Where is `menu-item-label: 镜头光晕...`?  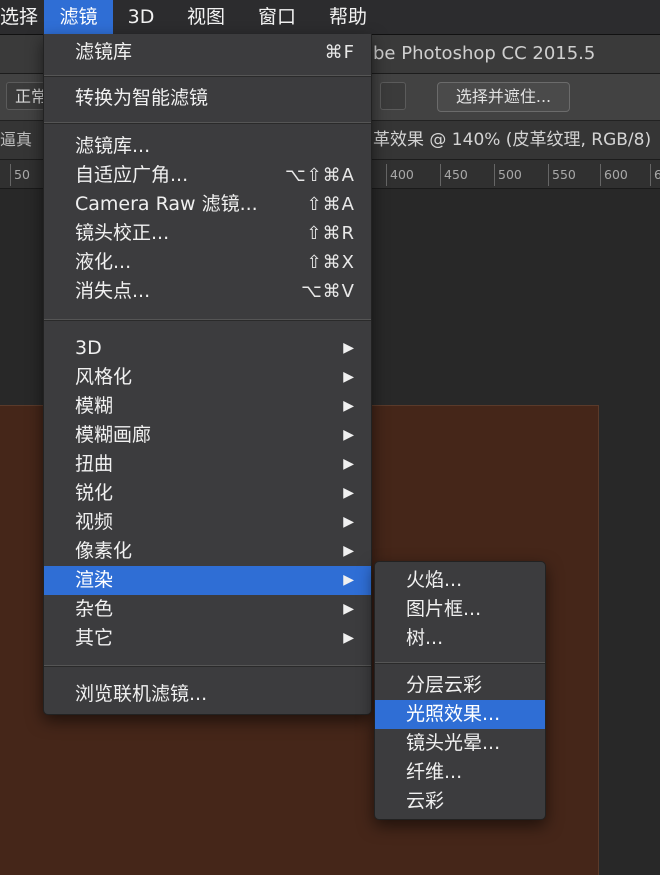
menu-item-label: 镜头光晕... is located at coordinates (453, 743).